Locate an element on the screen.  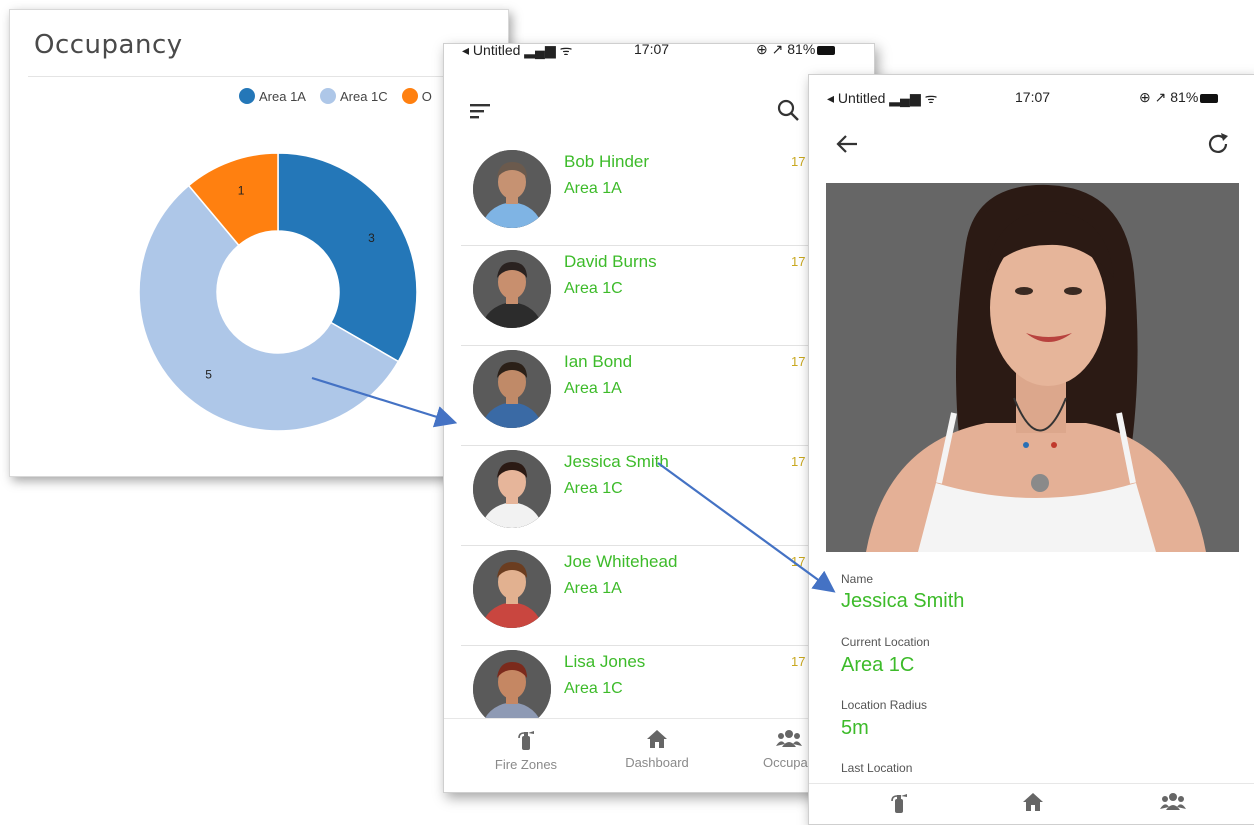
menu-icon is located at coordinates (481, 113).